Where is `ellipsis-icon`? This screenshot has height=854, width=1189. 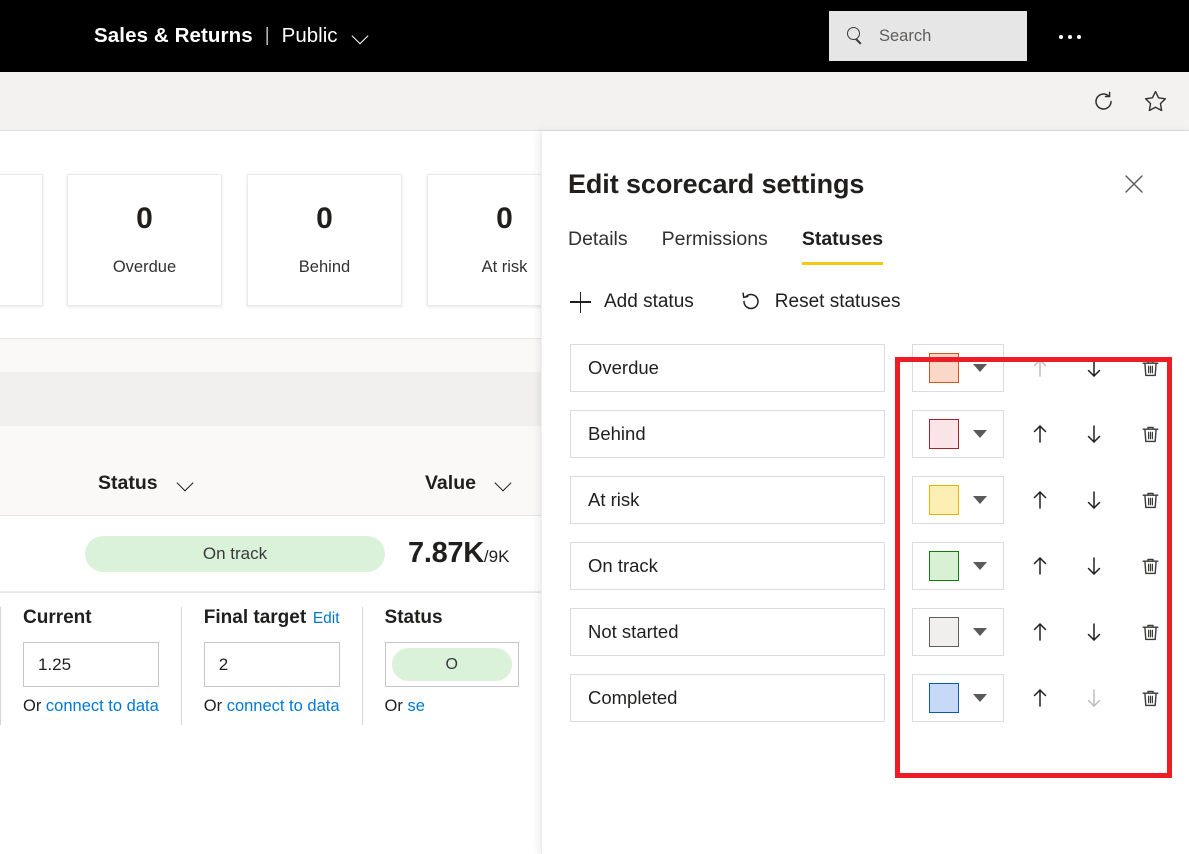 ellipsis-icon is located at coordinates (1070, 37).